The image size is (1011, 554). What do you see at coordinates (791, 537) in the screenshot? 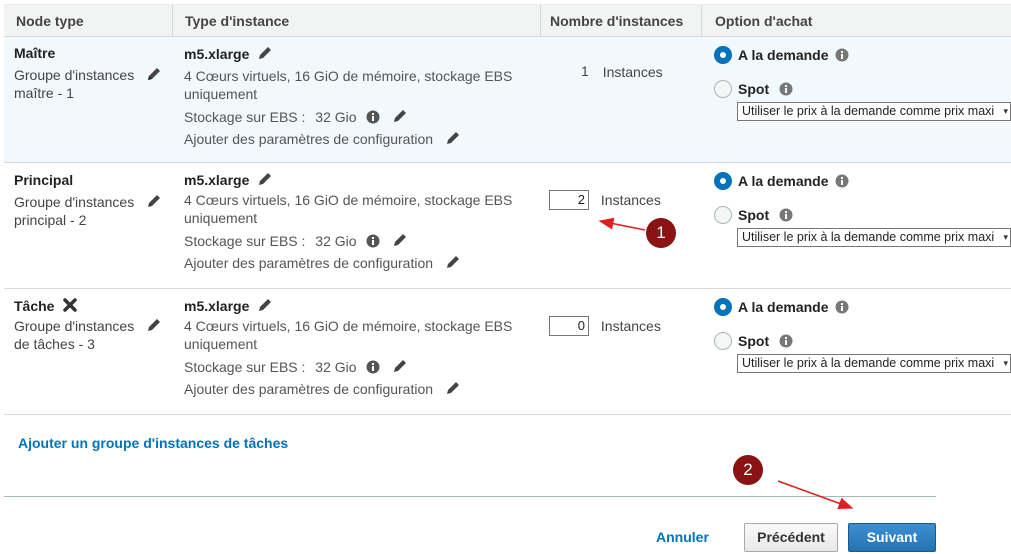
I see `previous-button: Précédent` at bounding box center [791, 537].